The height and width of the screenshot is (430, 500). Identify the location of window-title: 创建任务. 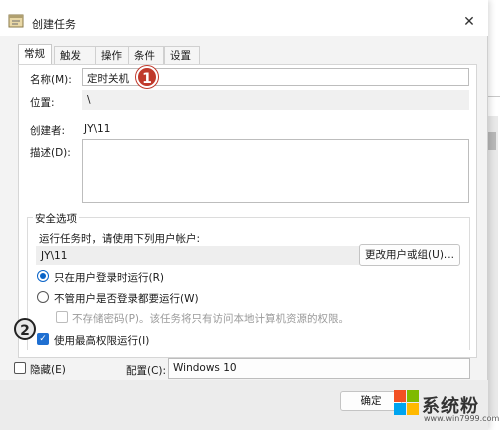
(54, 24).